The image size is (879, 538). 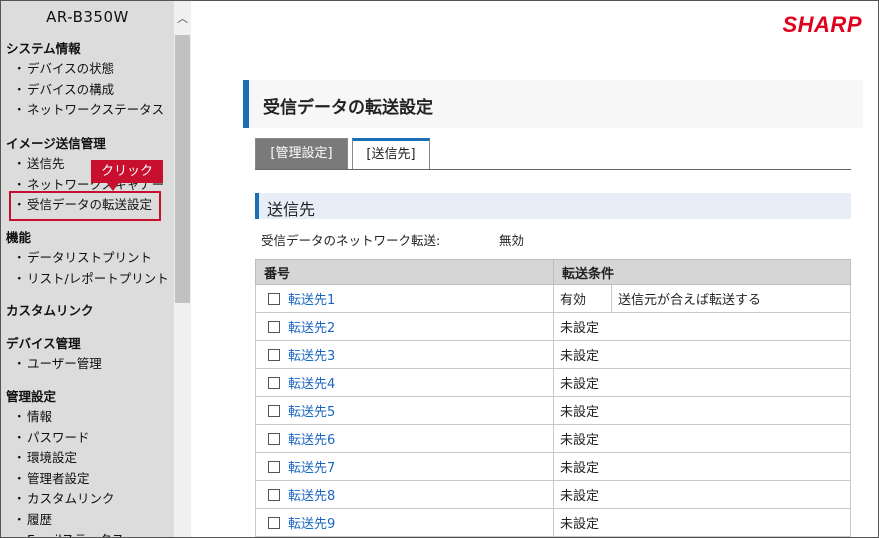 What do you see at coordinates (40, 519) in the screenshot?
I see `sidebar-item-label: 履歴` at bounding box center [40, 519].